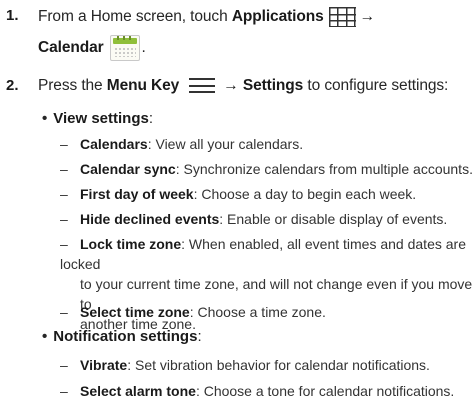 The width and height of the screenshot is (474, 417). I want to click on step-tail: ., so click(143, 48).